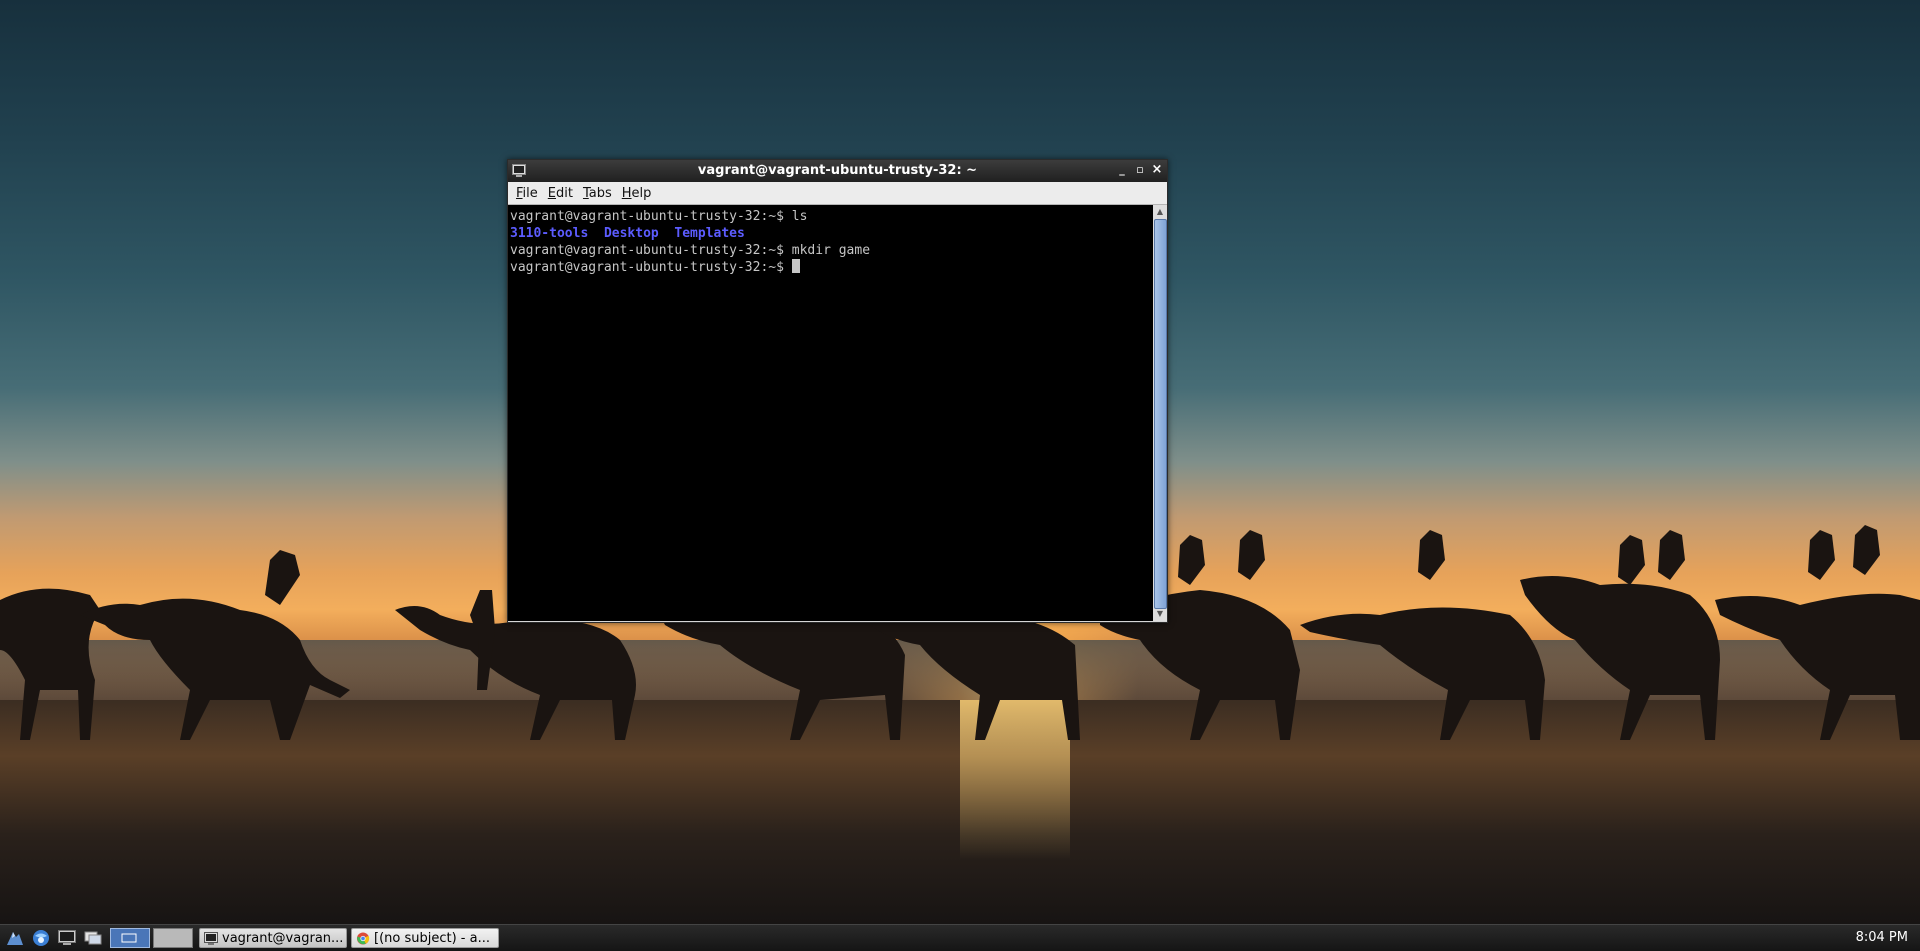  Describe the element at coordinates (831, 267) in the screenshot. I see `terminal-line: vagrant@vagrant-ubuntu-trusty-32:~$` at that location.